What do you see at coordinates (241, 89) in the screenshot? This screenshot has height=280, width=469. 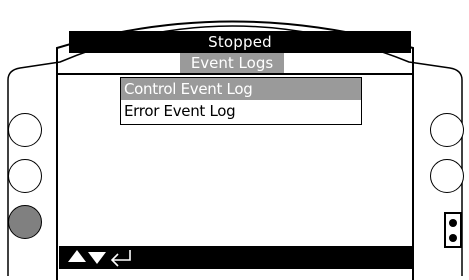 I see `menu-item-control-event-log: Control Event Log` at bounding box center [241, 89].